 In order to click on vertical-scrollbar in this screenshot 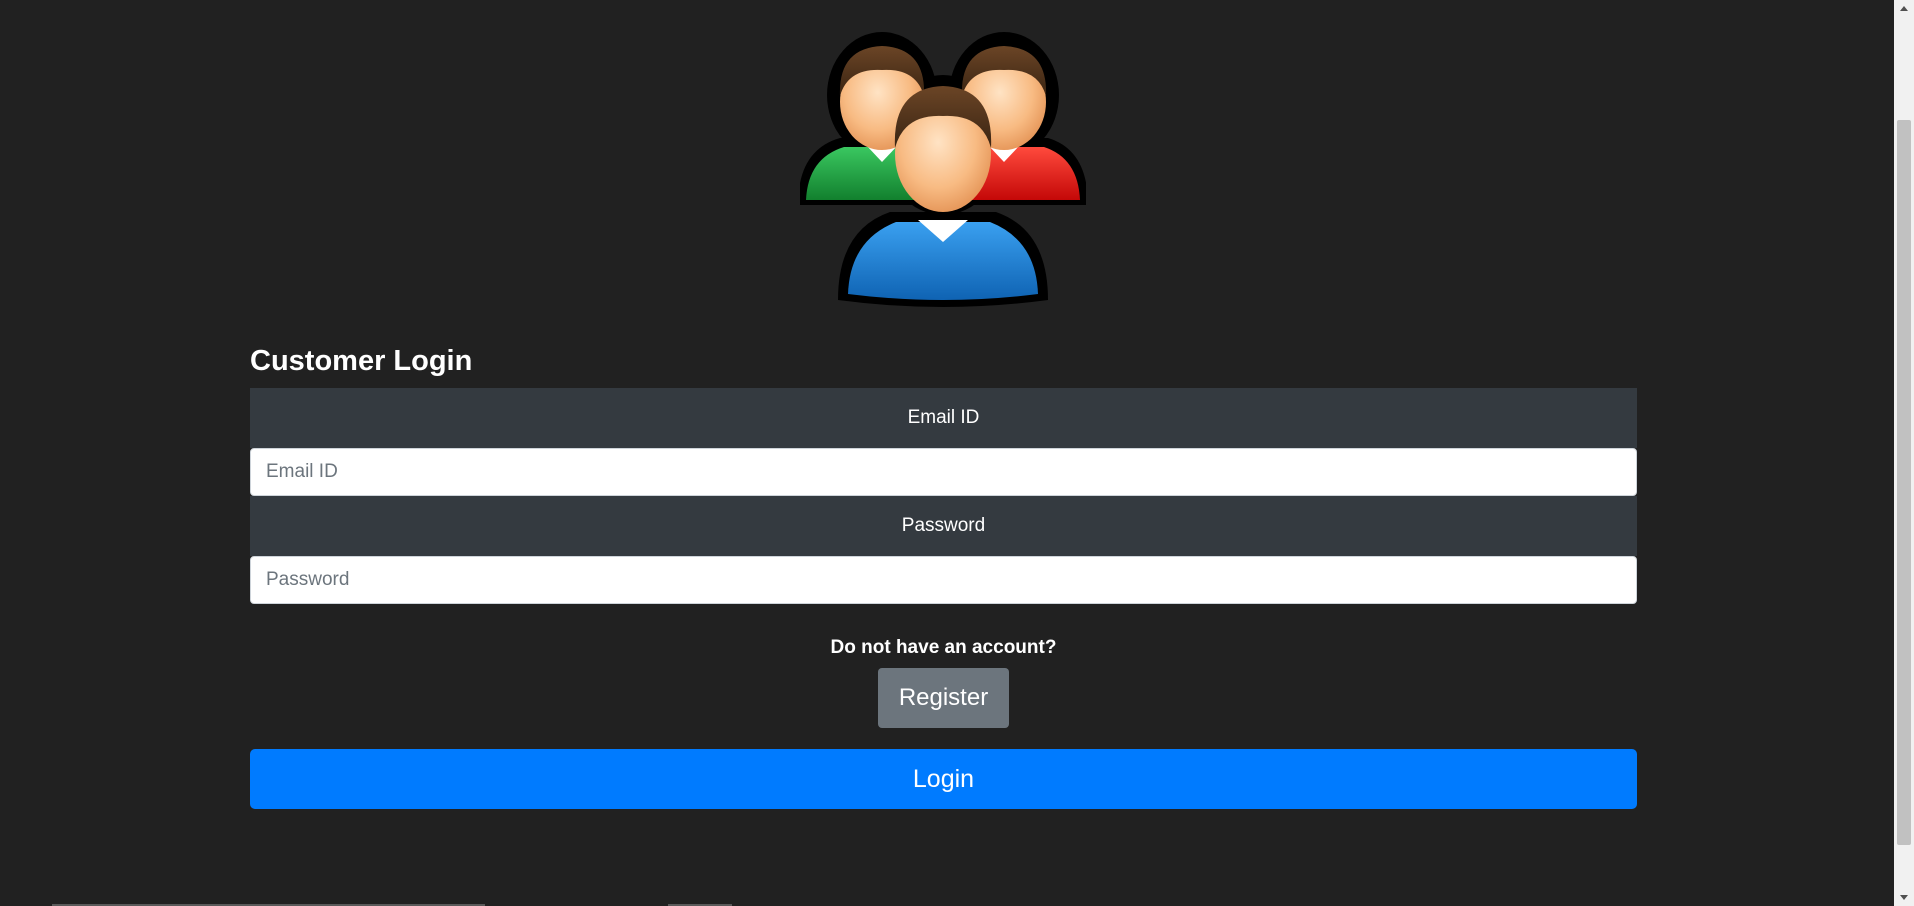, I will do `click(1904, 453)`.